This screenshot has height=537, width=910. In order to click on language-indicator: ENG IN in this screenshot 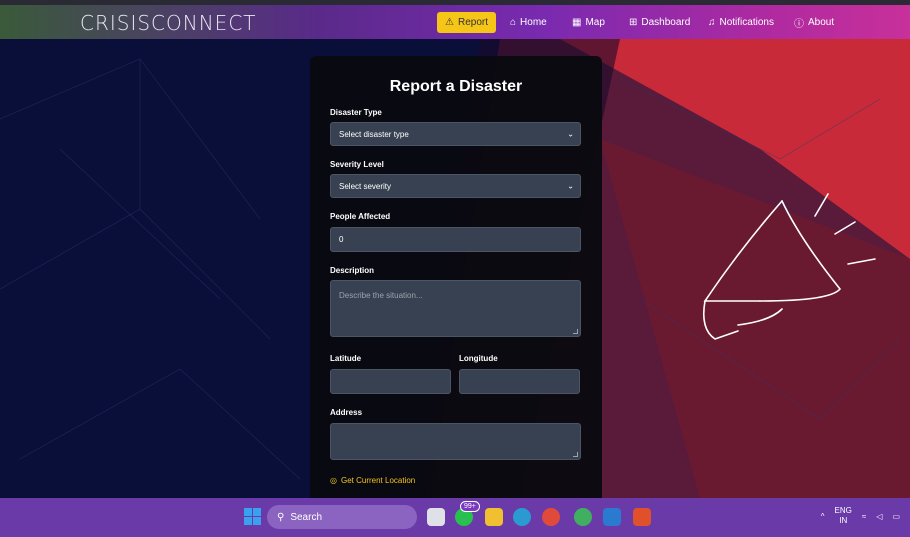, I will do `click(843, 516)`.